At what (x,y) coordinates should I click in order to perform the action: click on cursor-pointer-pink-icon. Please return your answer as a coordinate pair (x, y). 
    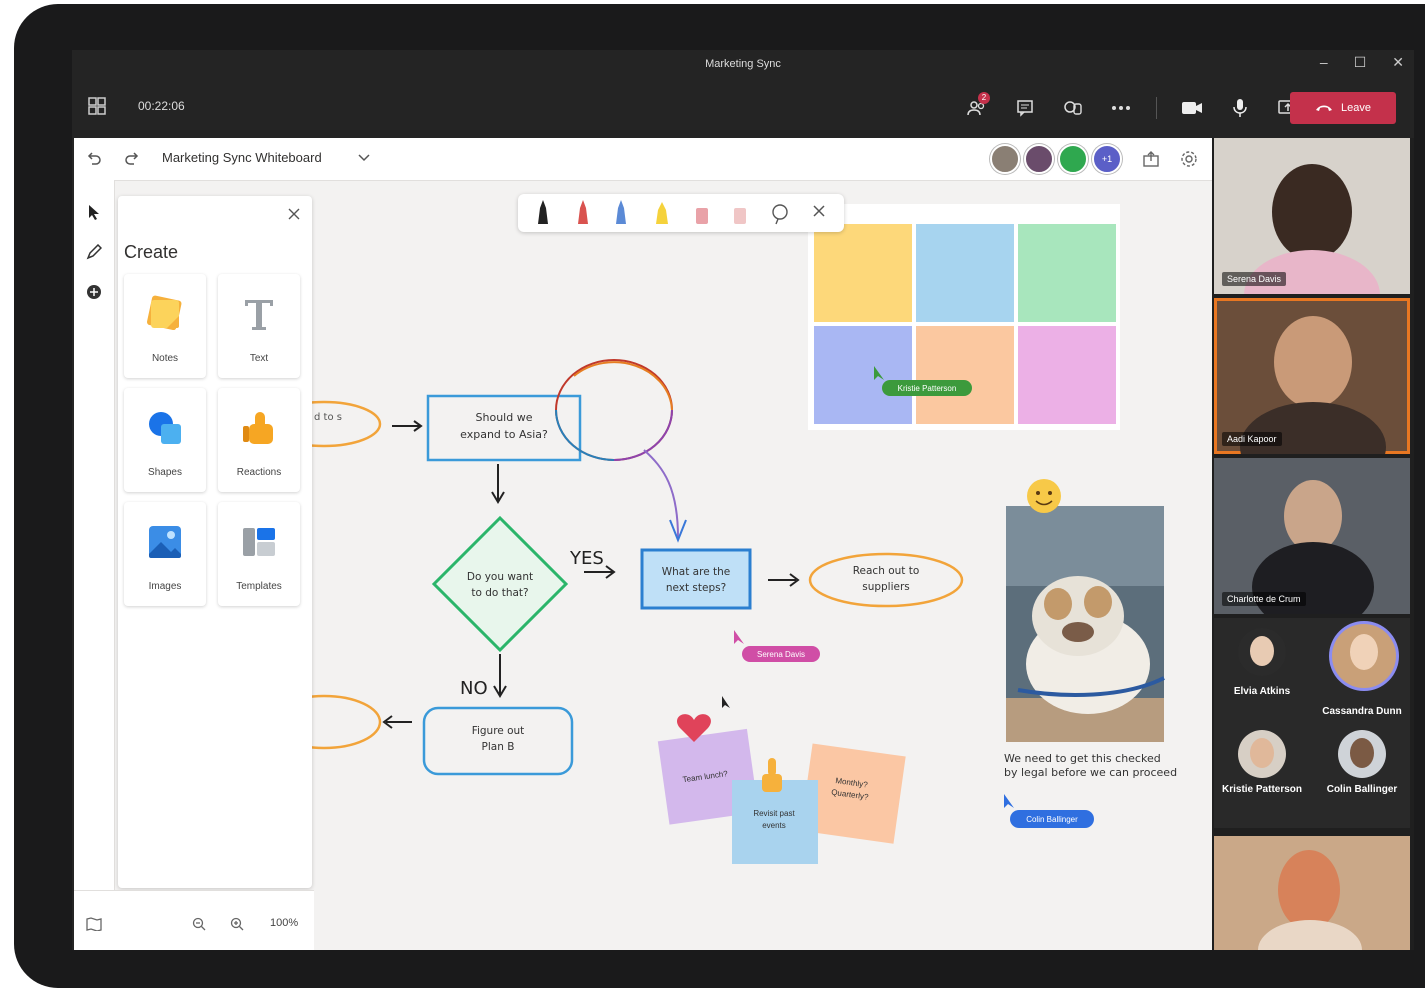
    Looking at the image, I should click on (739, 637).